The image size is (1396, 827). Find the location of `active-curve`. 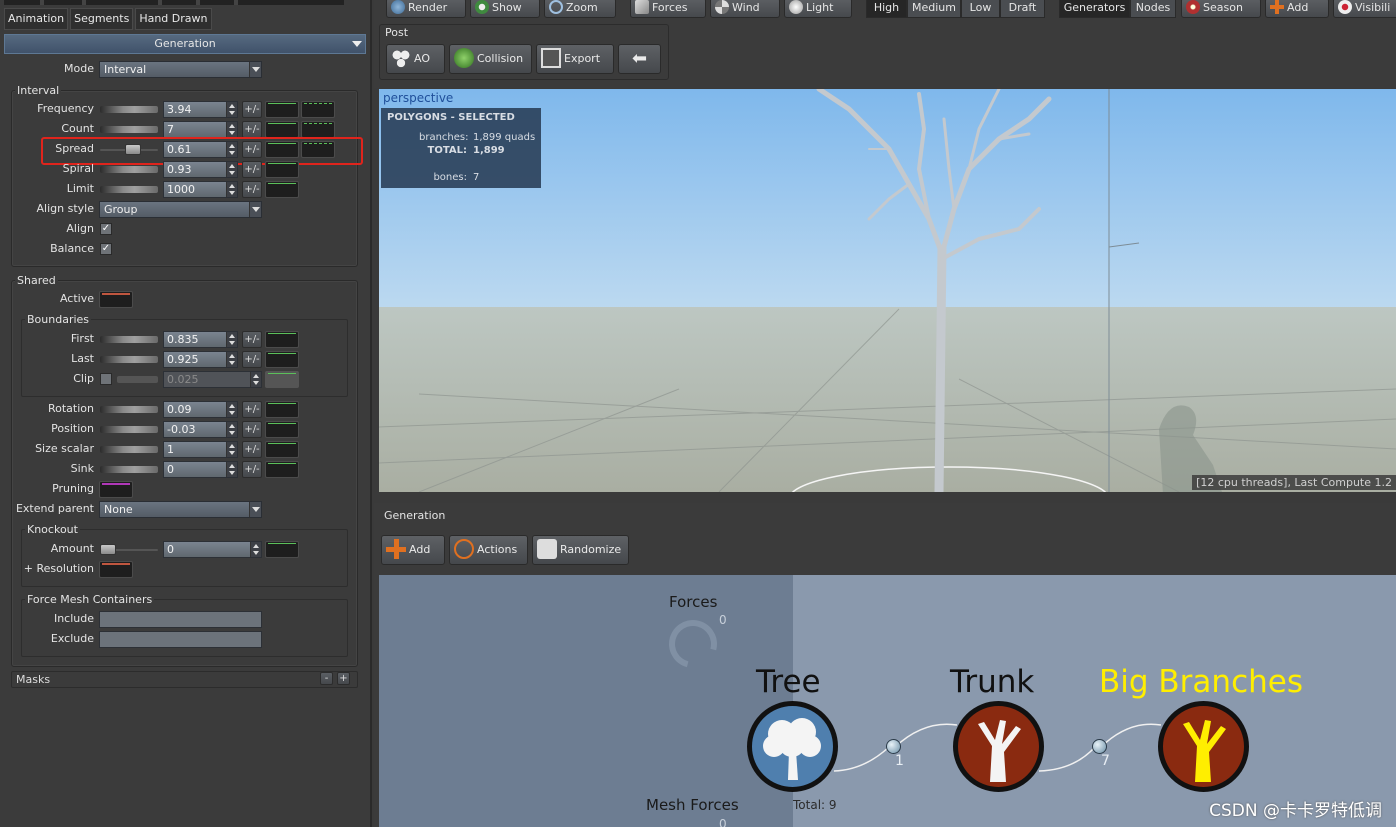

active-curve is located at coordinates (116, 299).